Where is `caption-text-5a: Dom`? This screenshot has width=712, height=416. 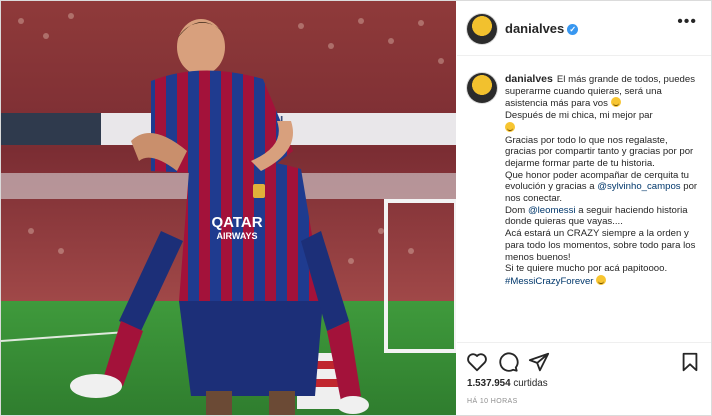 caption-text-5a: Dom is located at coordinates (515, 210).